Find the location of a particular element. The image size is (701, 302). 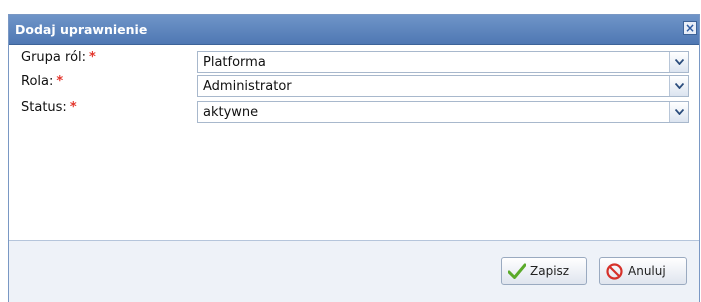

status-label: Status: * is located at coordinates (49, 107).